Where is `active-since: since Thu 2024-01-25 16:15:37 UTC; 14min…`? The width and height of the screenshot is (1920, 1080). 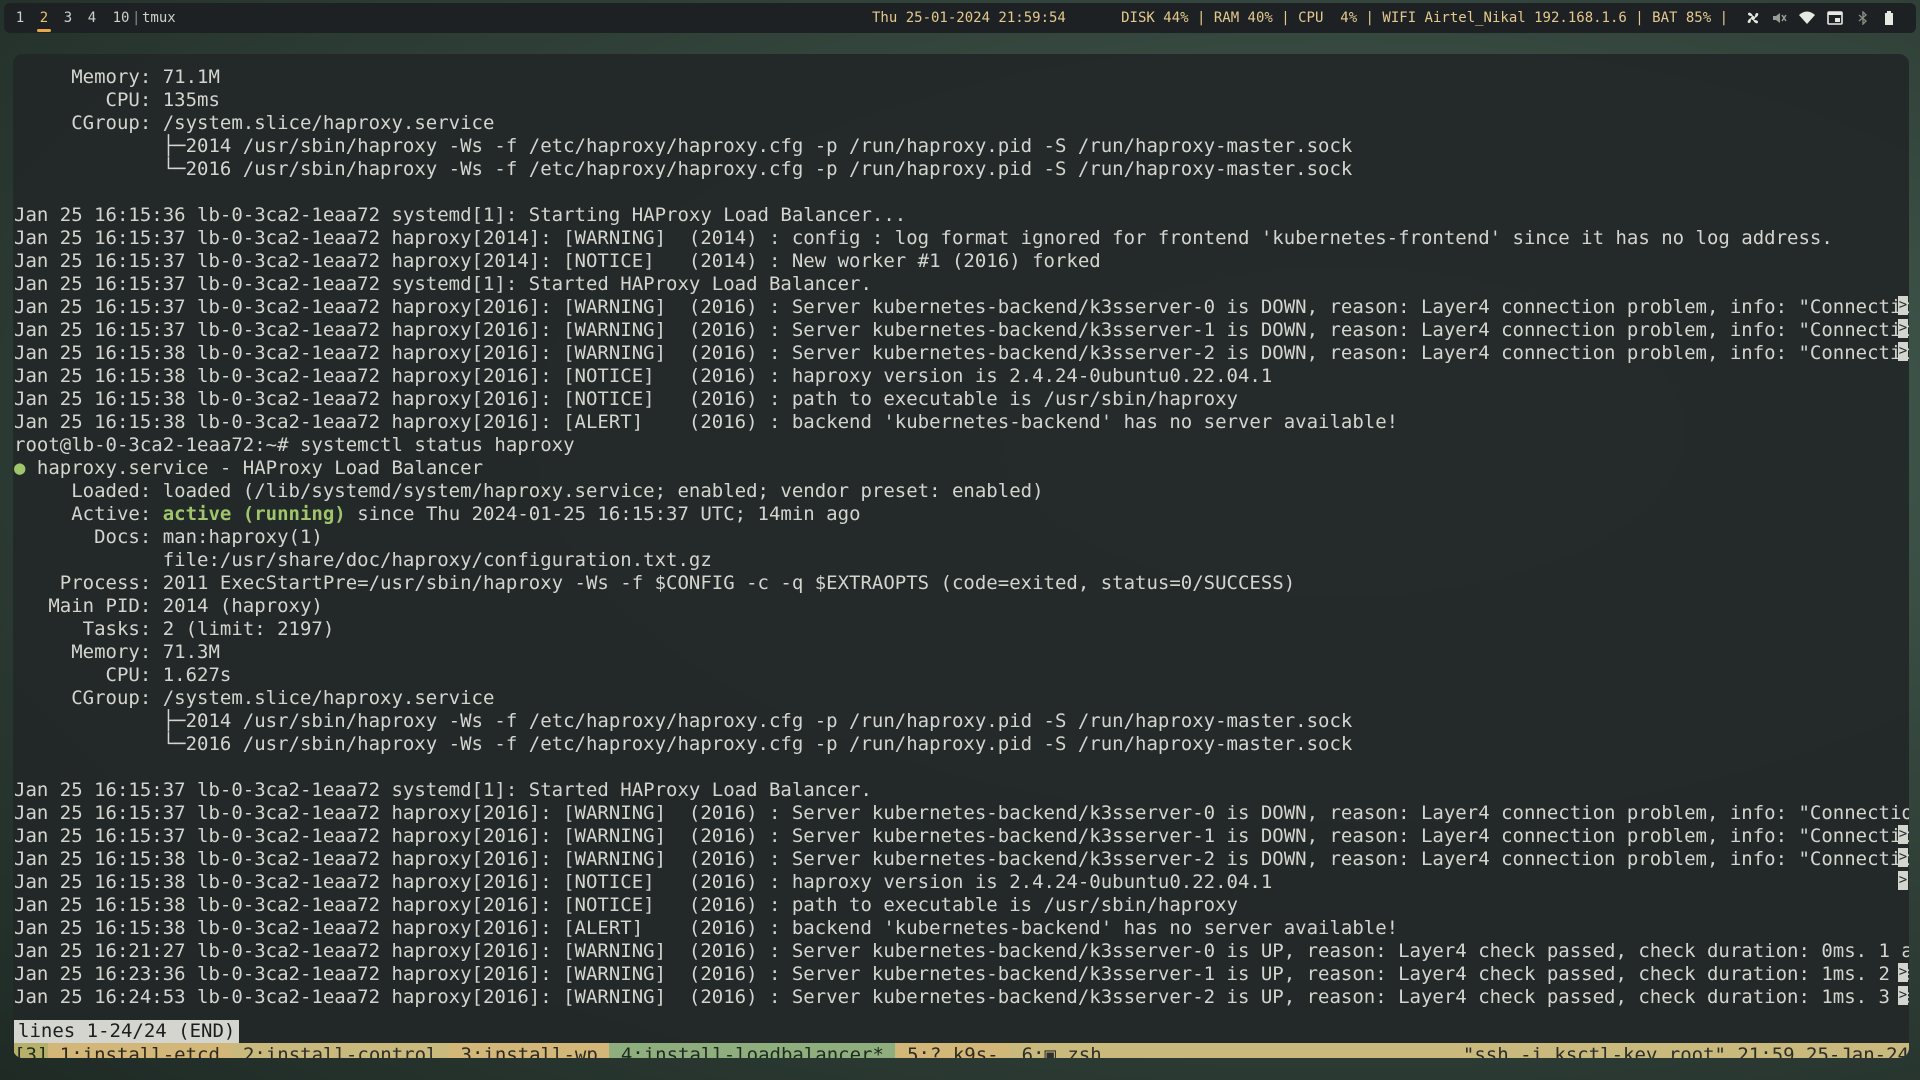
active-since: since Thu 2024-01-25 16:15:37 UTC; 14min… is located at coordinates (603, 514).